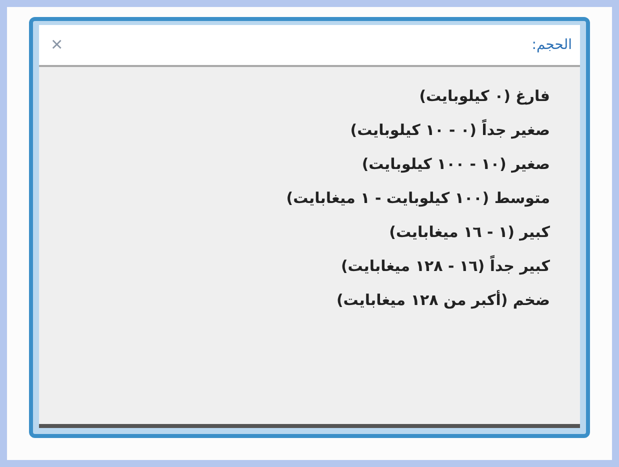 This screenshot has width=619, height=467. I want to click on size-option: ضخم (أكبر من ١٢٨ ميغابايت), so click(298, 300).